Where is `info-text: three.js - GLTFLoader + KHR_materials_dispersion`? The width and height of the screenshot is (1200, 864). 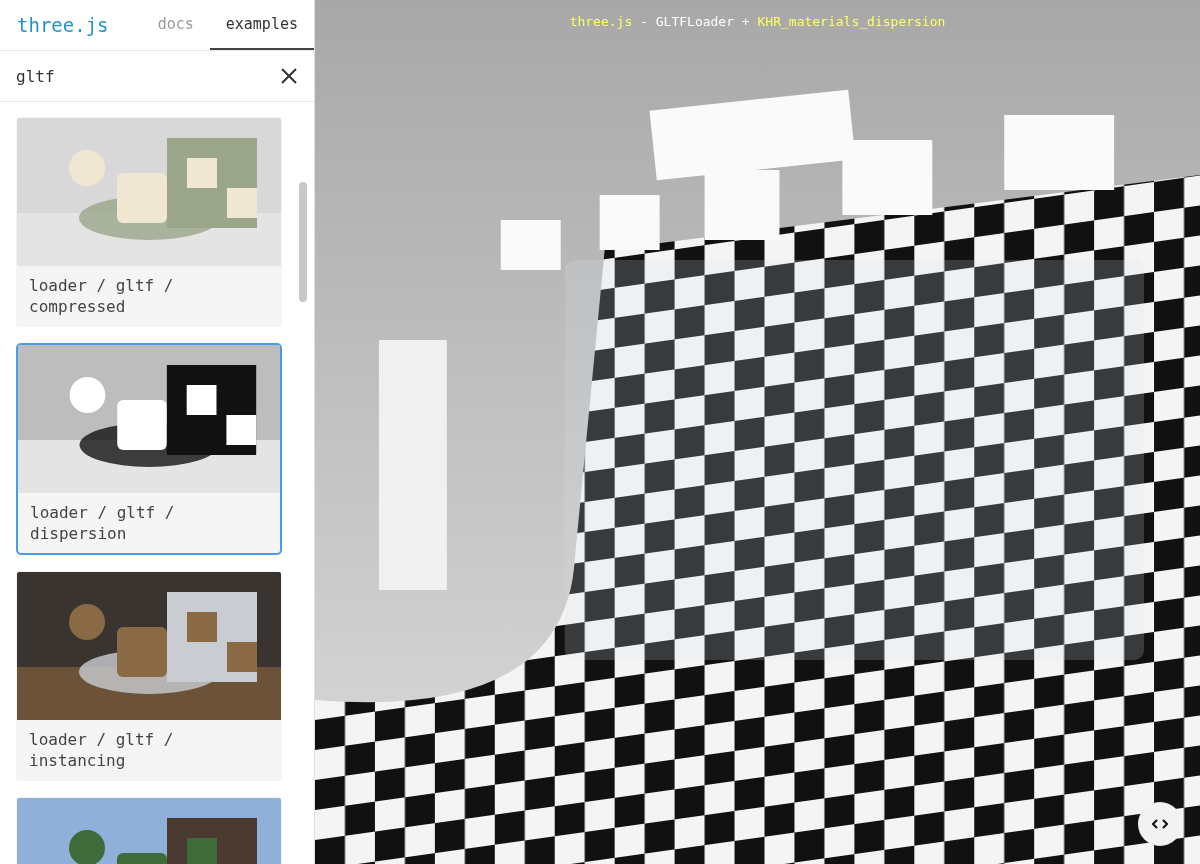 info-text: three.js - GLTFLoader + KHR_materials_dispersion is located at coordinates (757, 21).